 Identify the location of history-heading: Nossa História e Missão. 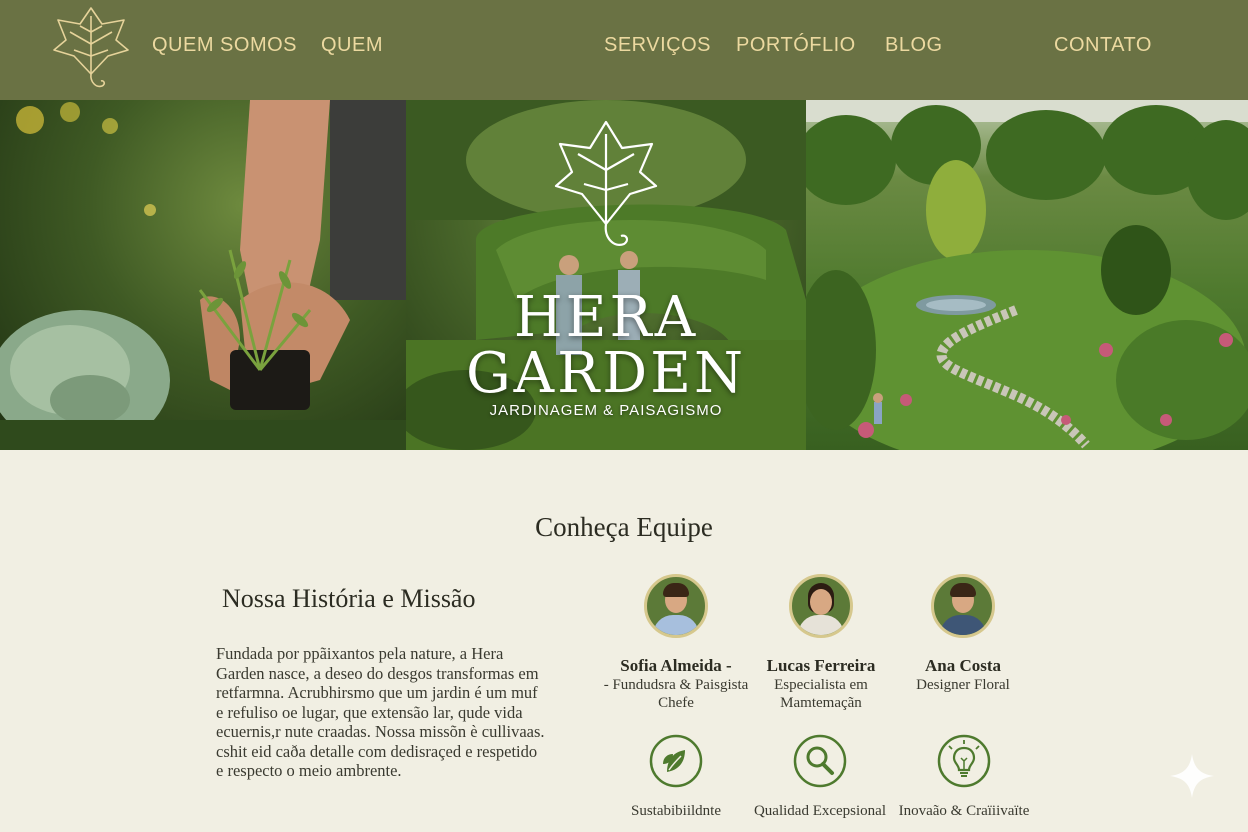
(349, 598).